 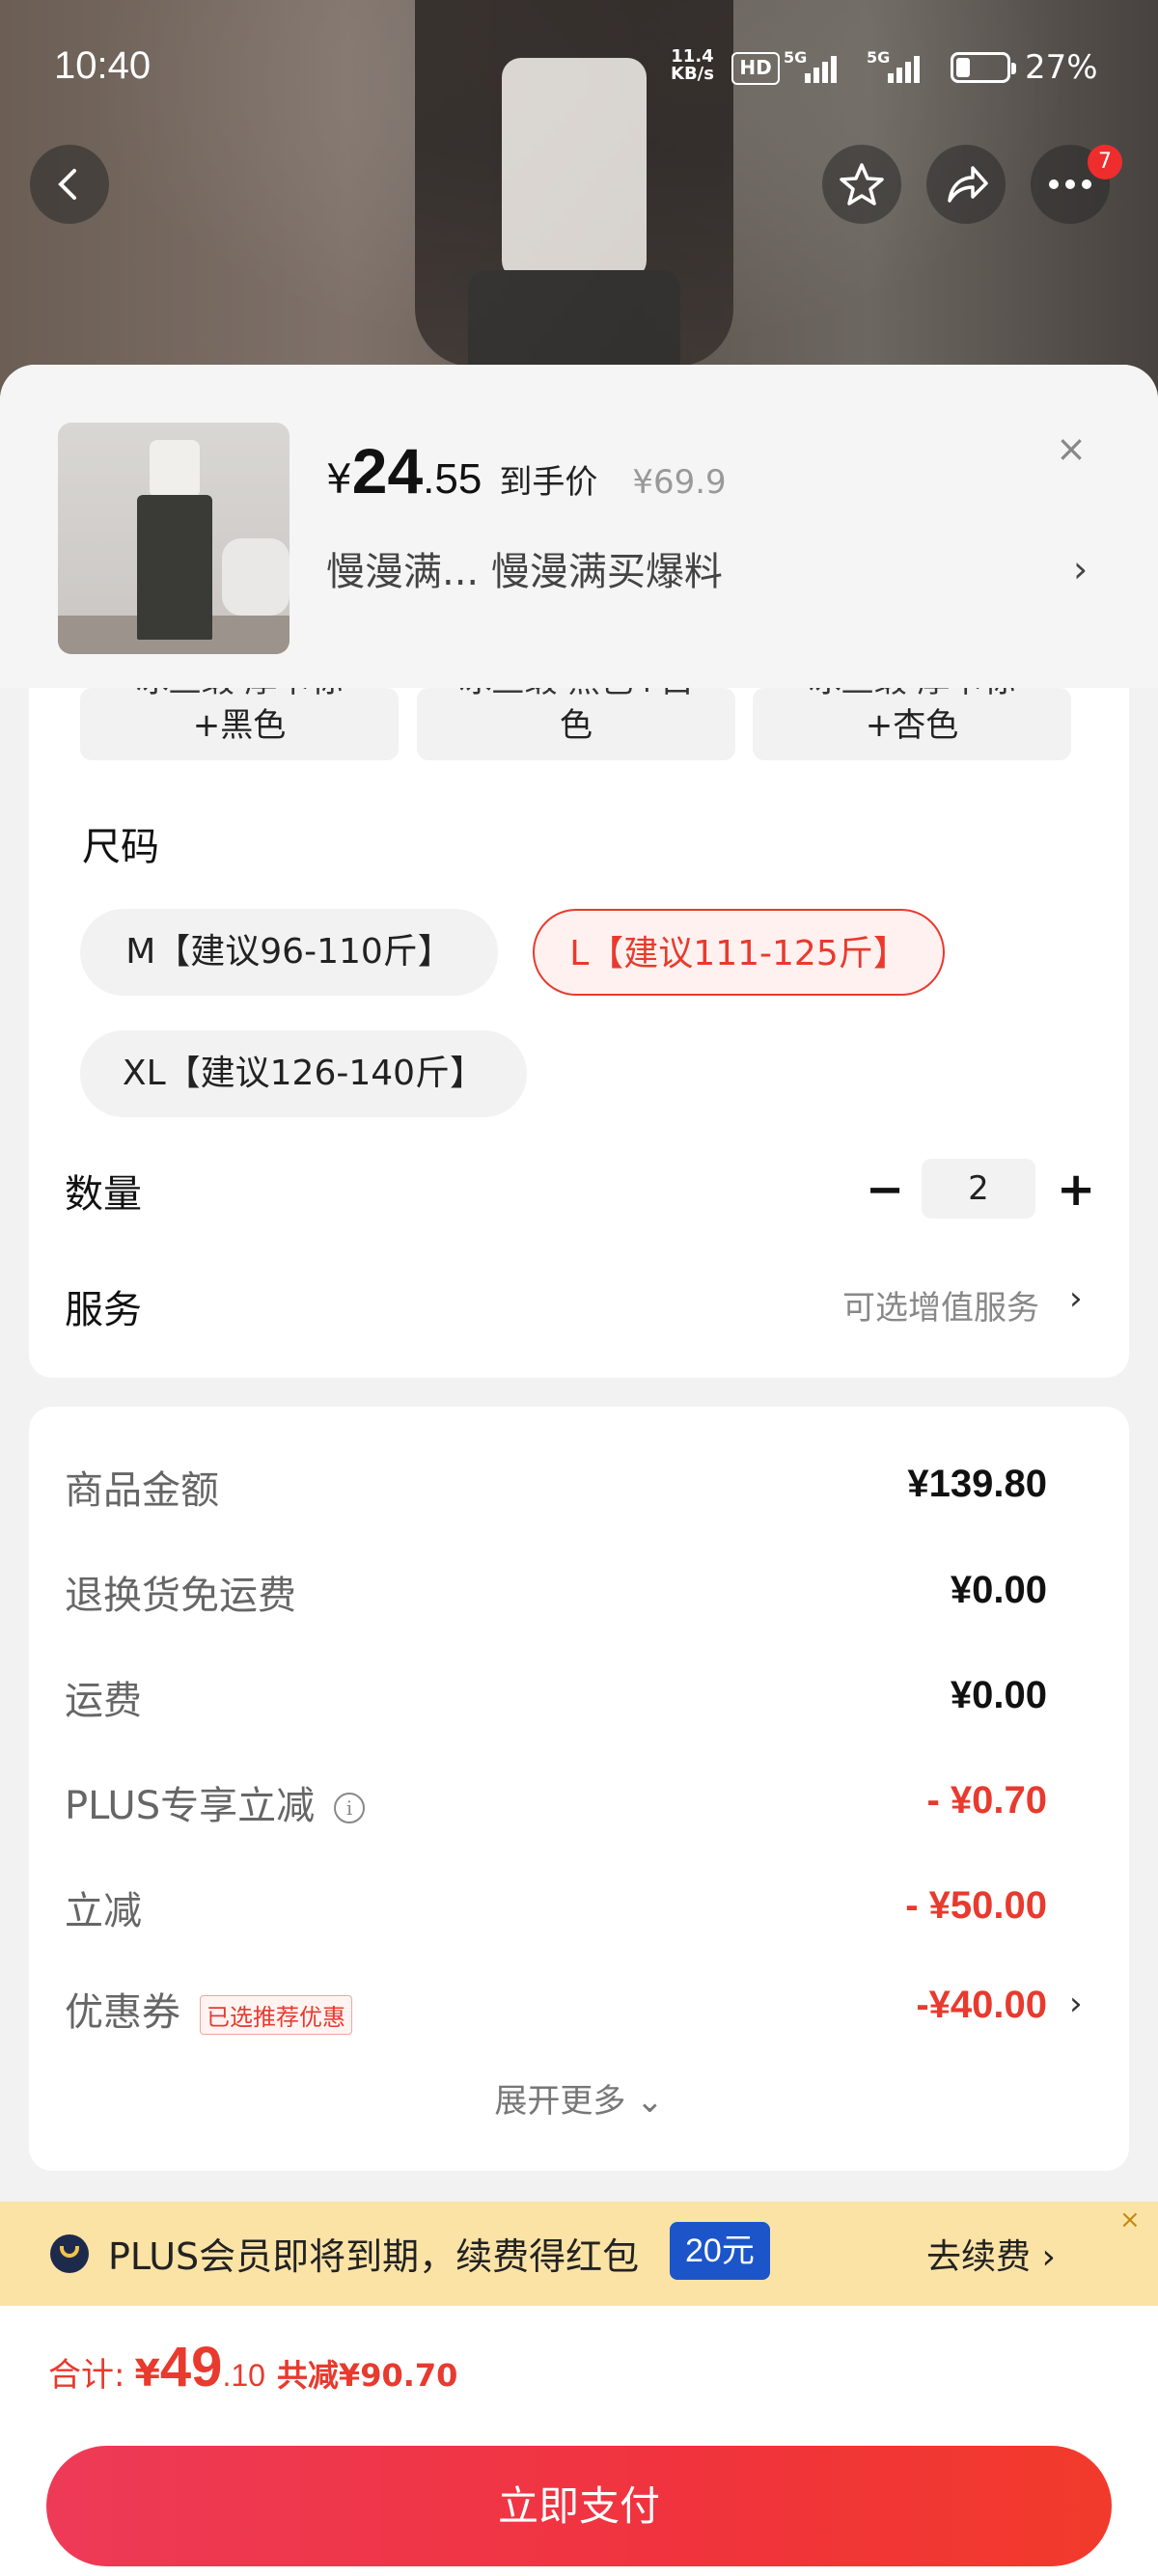 I want to click on favorite-button, so click(x=861, y=185).